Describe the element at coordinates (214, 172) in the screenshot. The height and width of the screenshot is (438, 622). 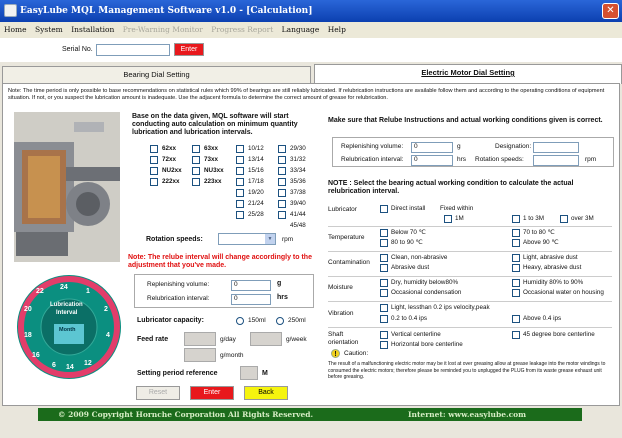
I see `bearing-nu3xx: NU3xx` at that location.